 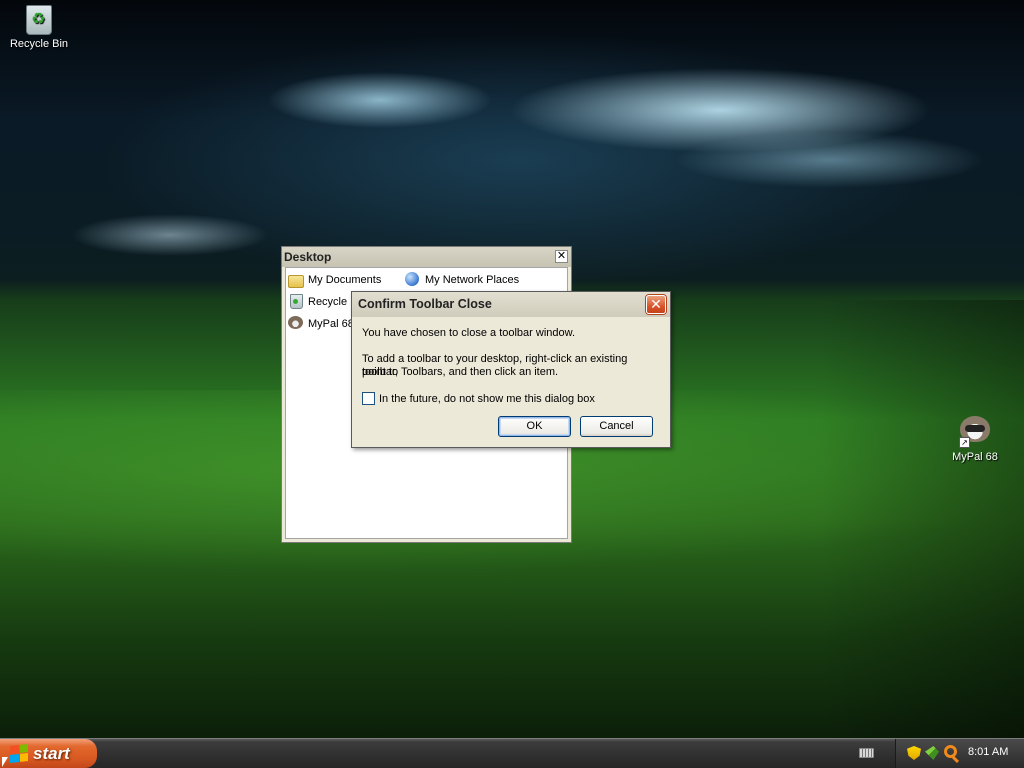 What do you see at coordinates (39, 44) in the screenshot?
I see `desktop-icon-label: Recycle Bin` at bounding box center [39, 44].